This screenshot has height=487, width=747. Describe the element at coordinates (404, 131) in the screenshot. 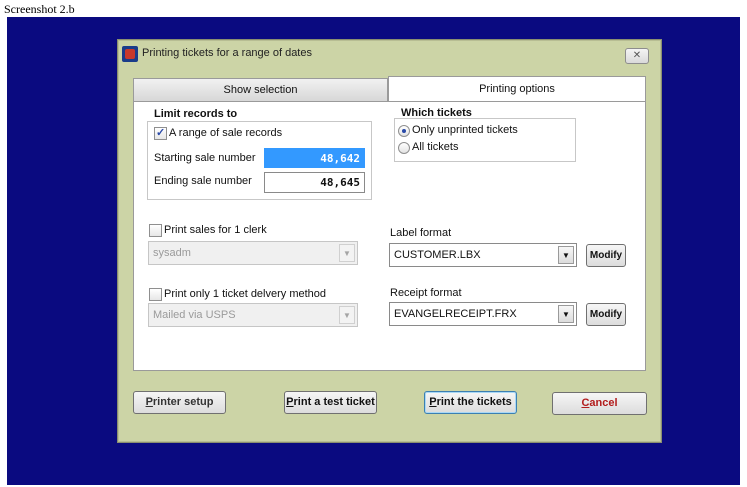

I see `radio-only-unprinted` at that location.